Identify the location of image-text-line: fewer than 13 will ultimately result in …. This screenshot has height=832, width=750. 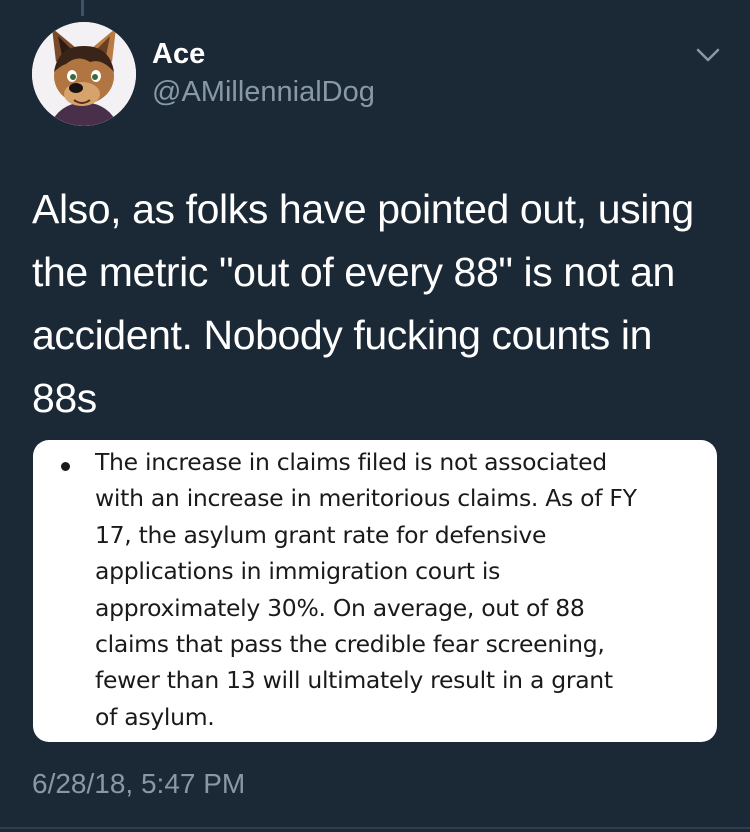
(354, 680).